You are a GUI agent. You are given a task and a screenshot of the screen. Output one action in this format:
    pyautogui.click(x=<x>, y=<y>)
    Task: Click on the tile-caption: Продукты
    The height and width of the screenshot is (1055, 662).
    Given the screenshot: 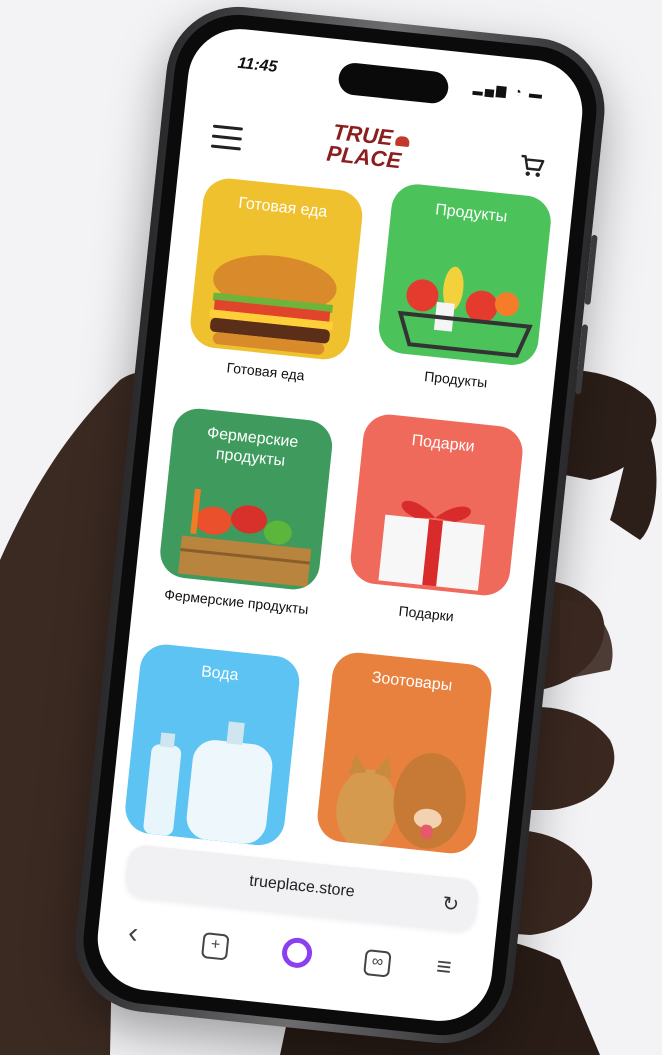 What is the action you would take?
    pyautogui.click(x=455, y=379)
    